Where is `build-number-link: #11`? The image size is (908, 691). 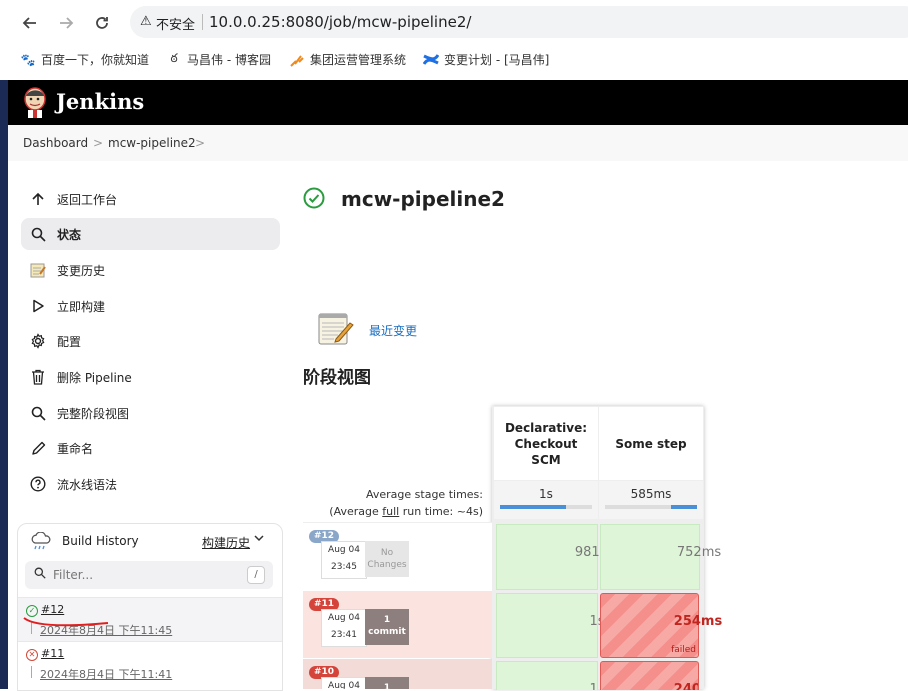 build-number-link: #11 is located at coordinates (52, 653).